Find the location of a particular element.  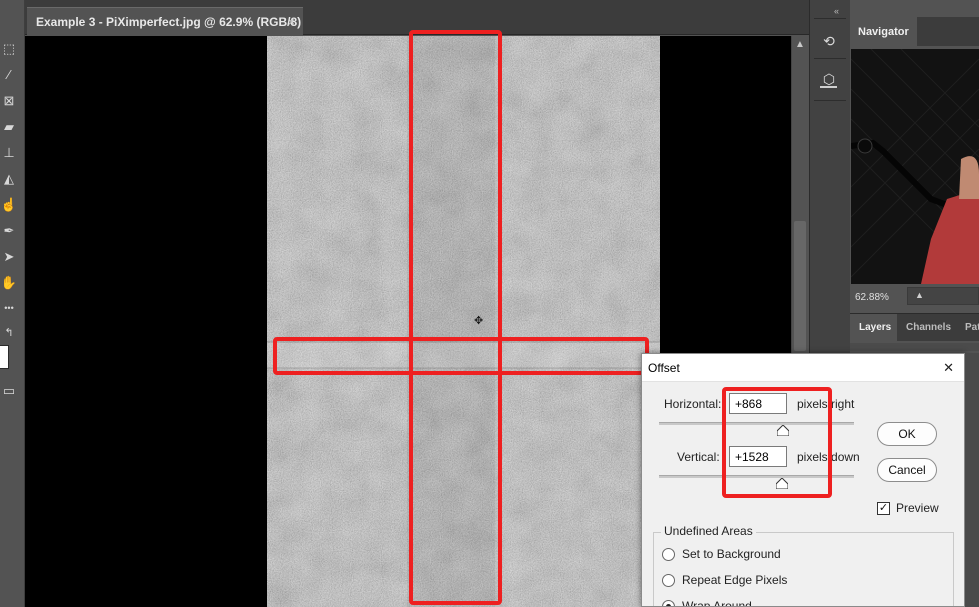

radio-wrap-around is located at coordinates (668, 602).